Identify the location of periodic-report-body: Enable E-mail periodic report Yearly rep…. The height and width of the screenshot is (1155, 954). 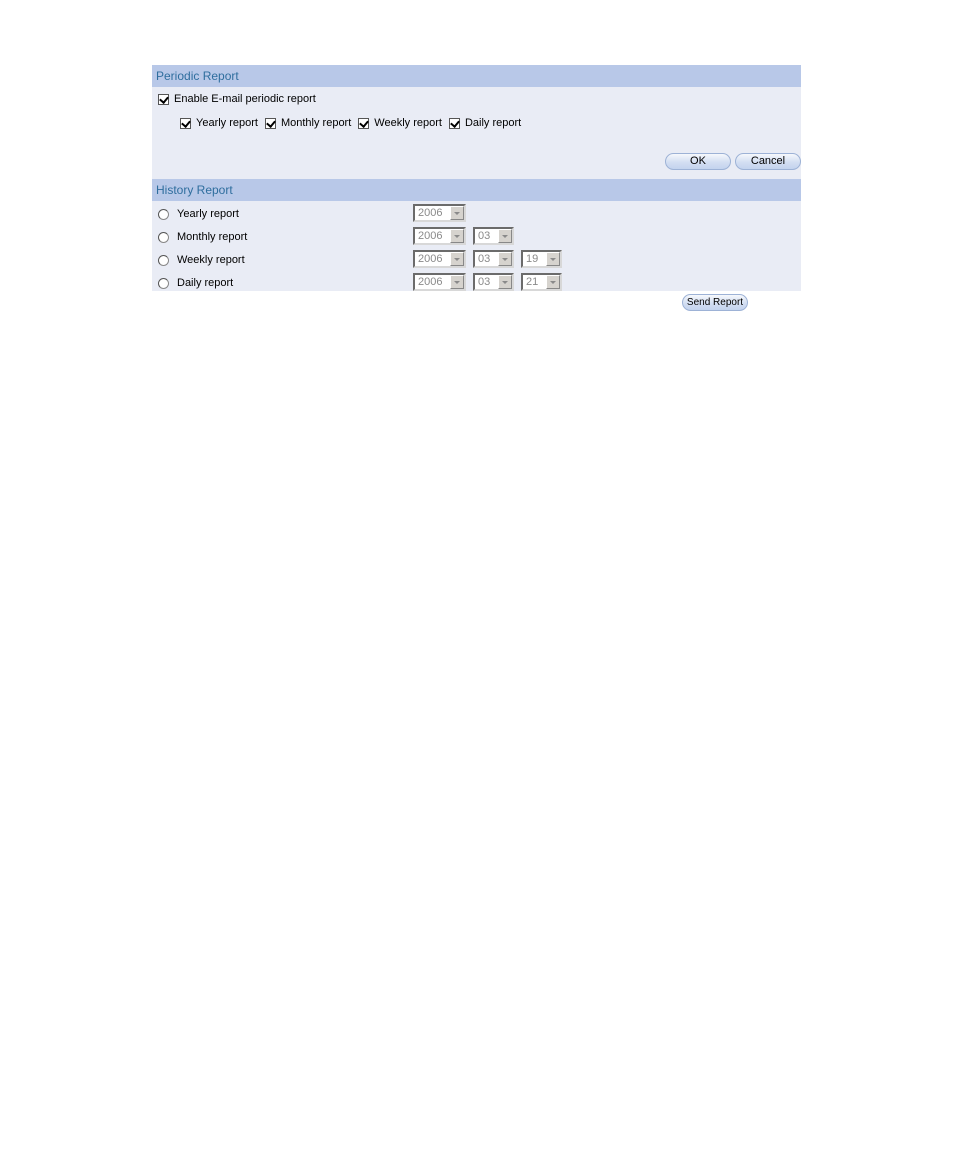
(476, 133).